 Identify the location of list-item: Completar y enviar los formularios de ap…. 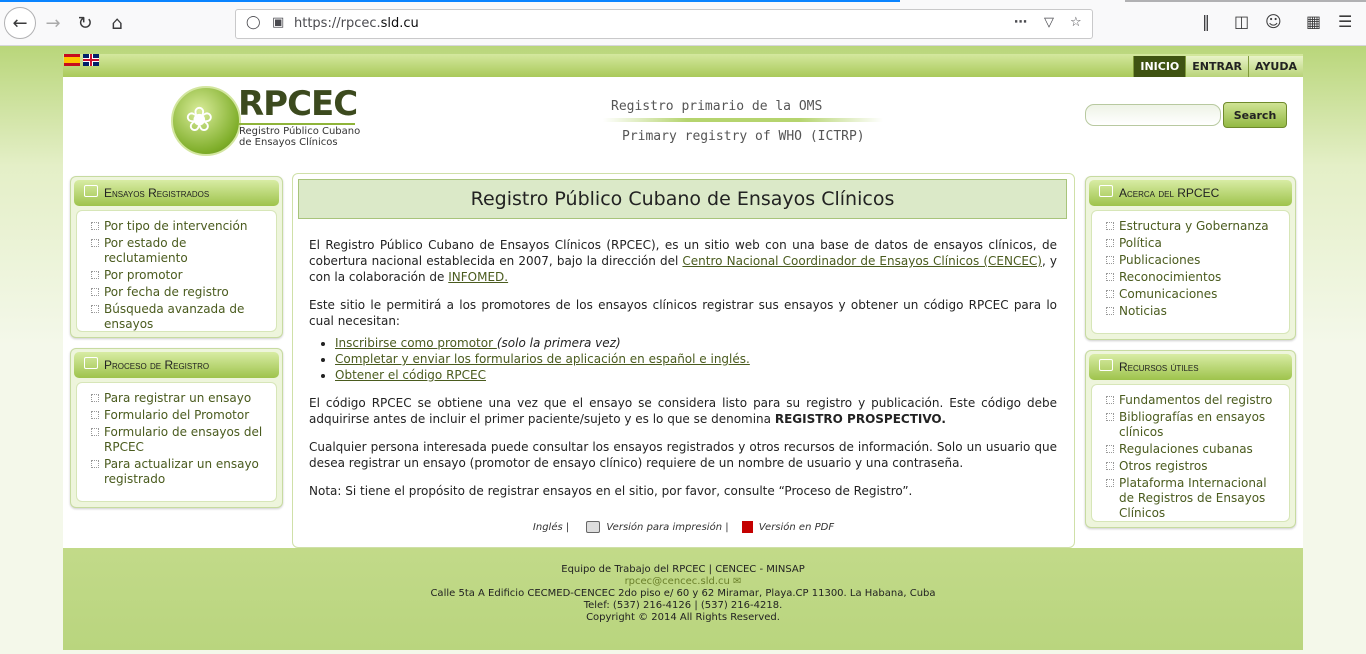
(696, 359).